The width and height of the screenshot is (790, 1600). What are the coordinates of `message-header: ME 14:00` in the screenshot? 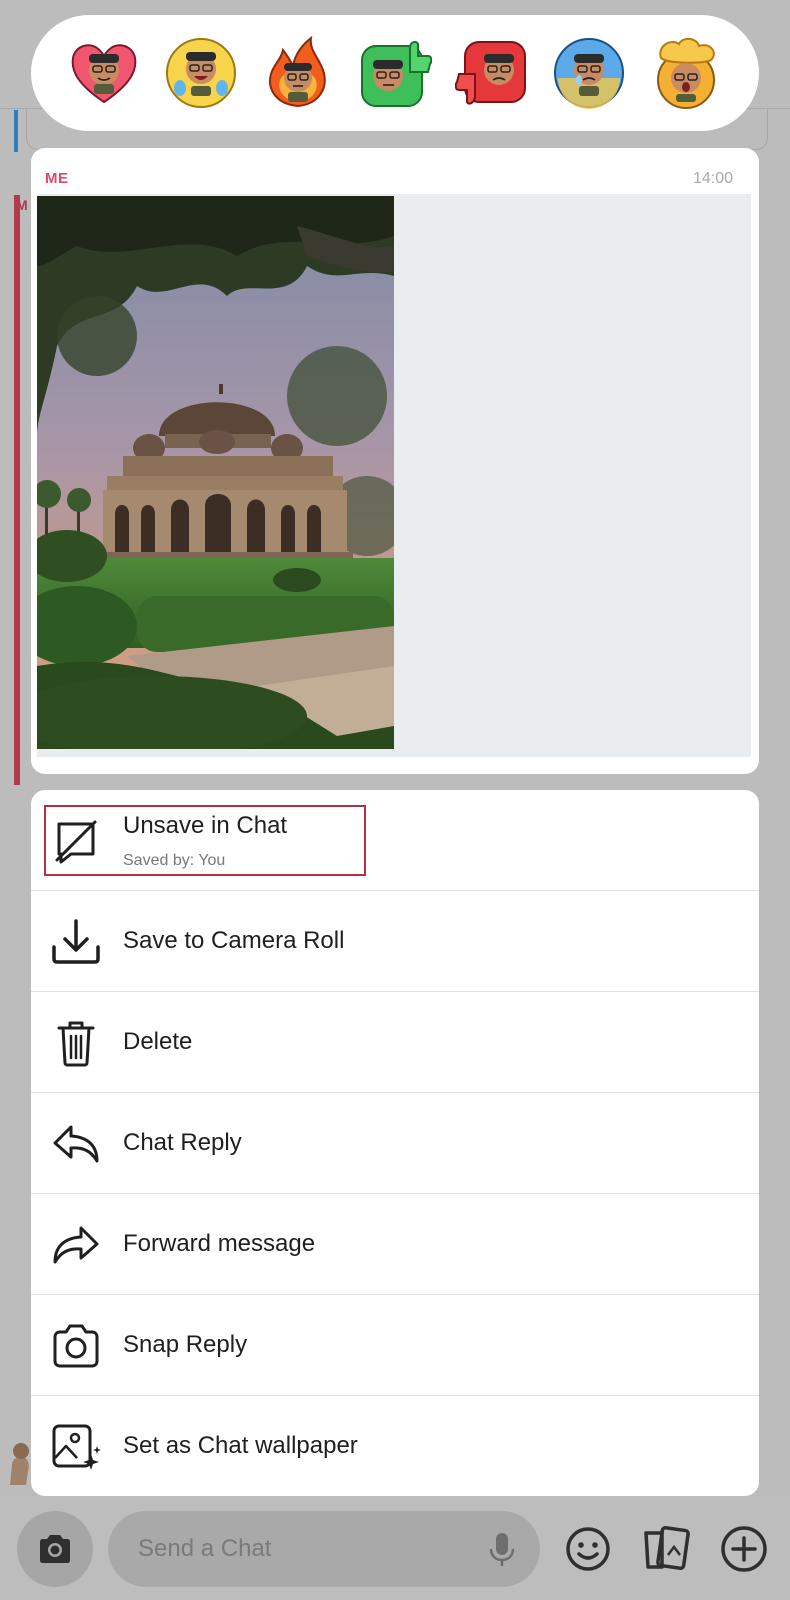 It's located at (395, 171).